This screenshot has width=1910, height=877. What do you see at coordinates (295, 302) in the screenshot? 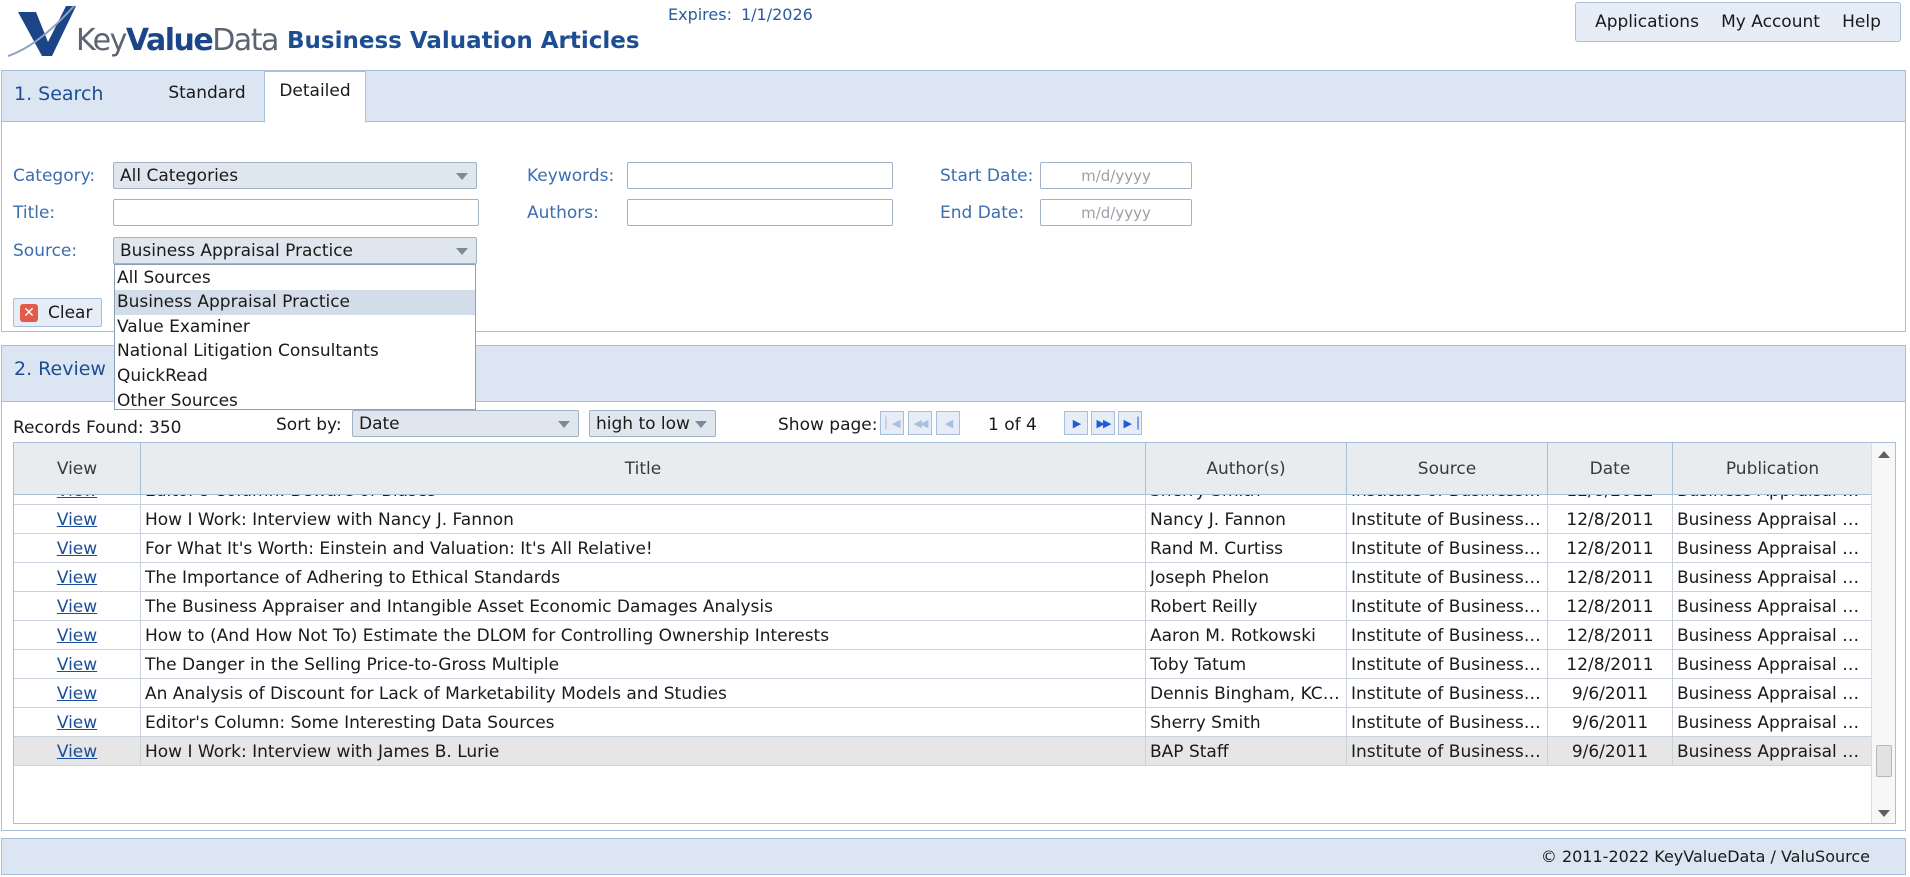
I see `source-option: Business Appraisal Practice` at bounding box center [295, 302].